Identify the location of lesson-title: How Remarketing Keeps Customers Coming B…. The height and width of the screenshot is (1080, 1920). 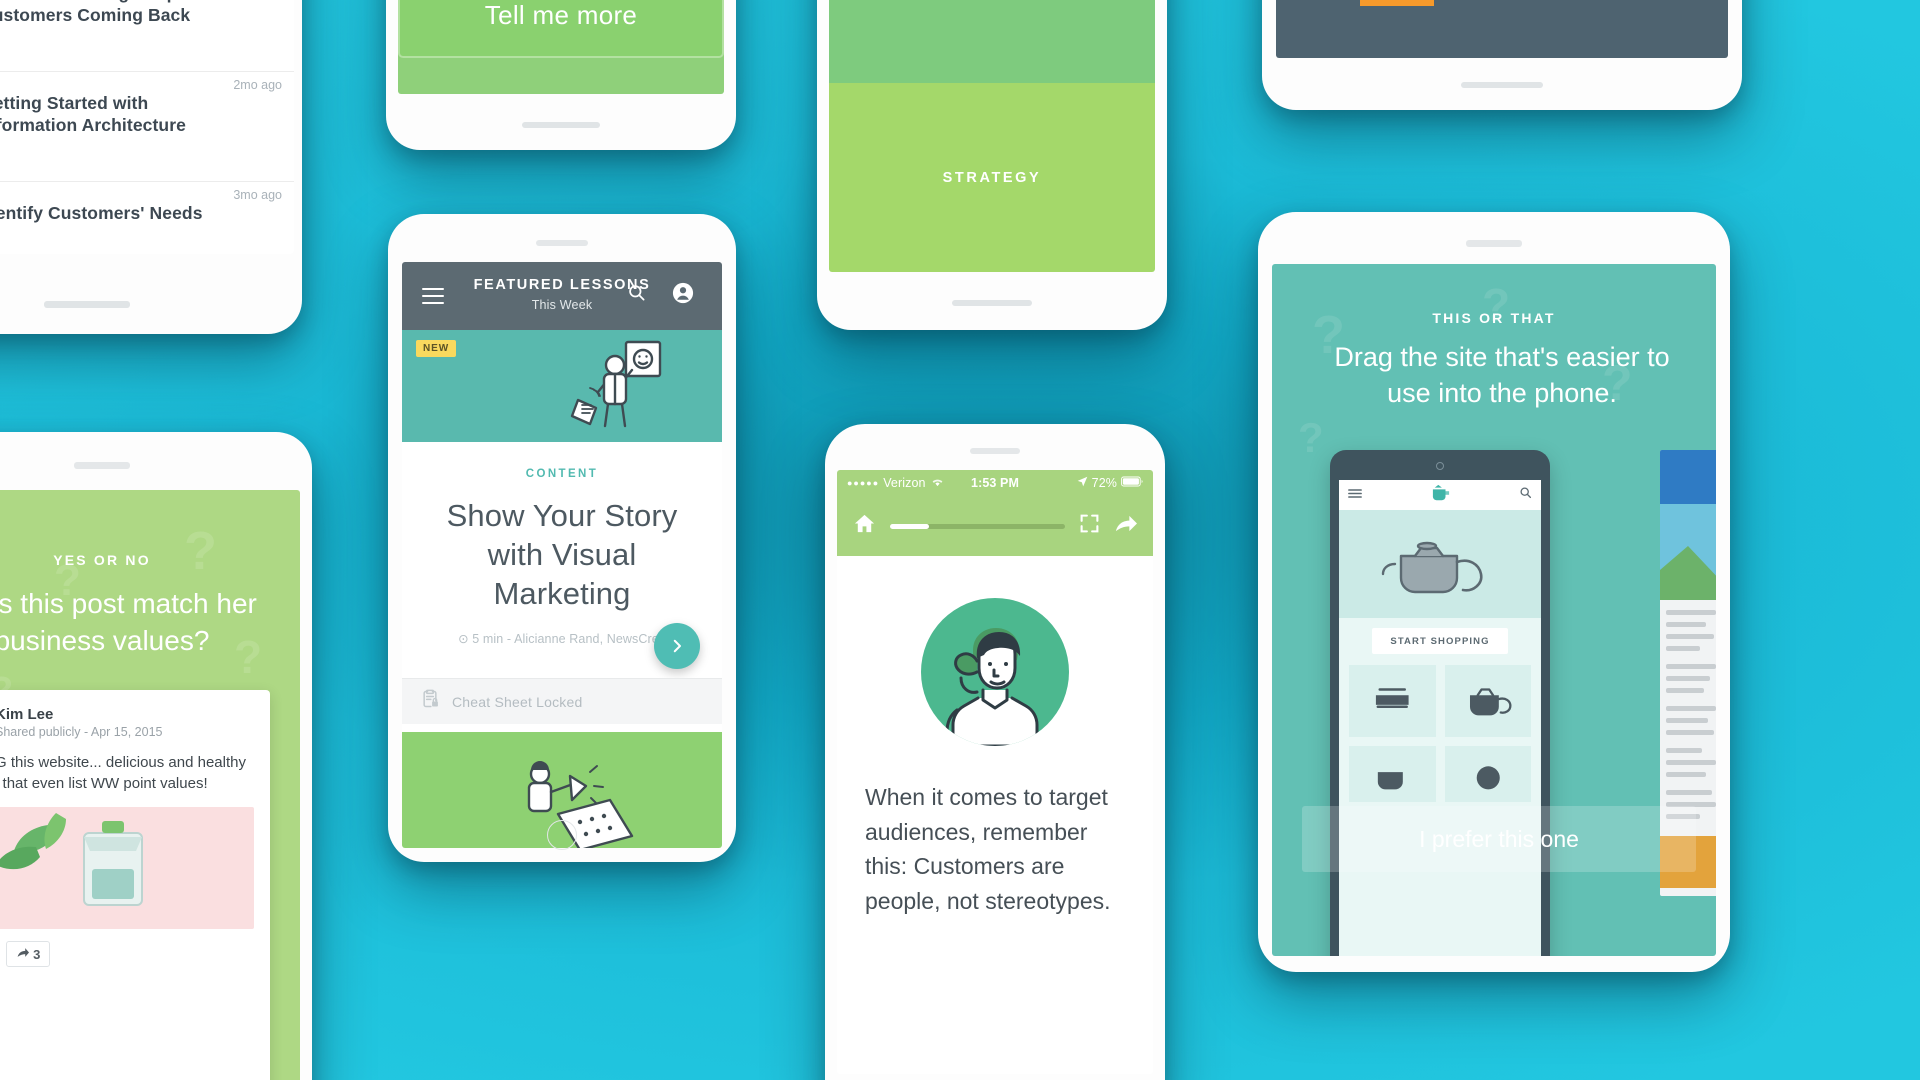
(95, 13).